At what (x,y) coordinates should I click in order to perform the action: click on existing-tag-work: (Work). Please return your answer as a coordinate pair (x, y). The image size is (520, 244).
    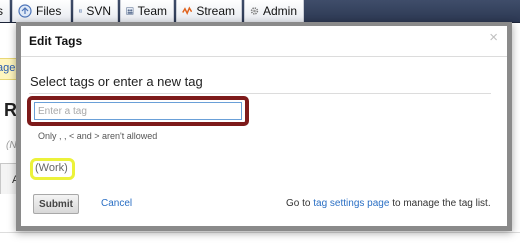
    Looking at the image, I should click on (51, 168).